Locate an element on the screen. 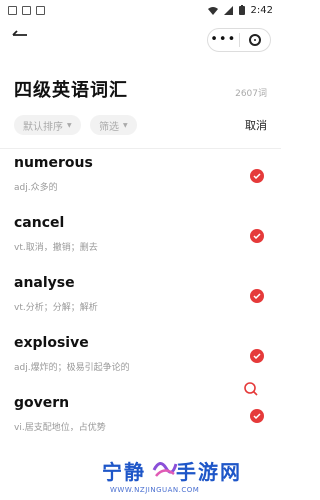 The width and height of the screenshot is (320, 500). word-text: govern is located at coordinates (42, 403).